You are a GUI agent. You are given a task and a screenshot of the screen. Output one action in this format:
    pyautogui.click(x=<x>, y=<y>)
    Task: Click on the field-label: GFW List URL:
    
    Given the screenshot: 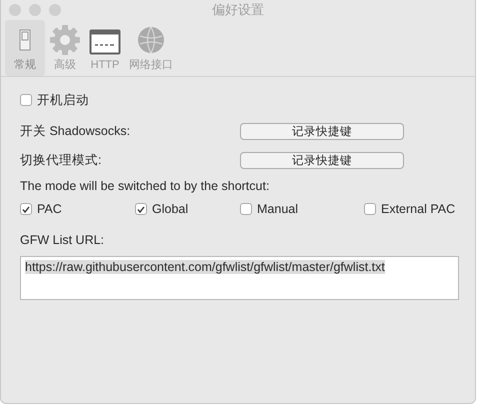 What is the action you would take?
    pyautogui.click(x=63, y=240)
    